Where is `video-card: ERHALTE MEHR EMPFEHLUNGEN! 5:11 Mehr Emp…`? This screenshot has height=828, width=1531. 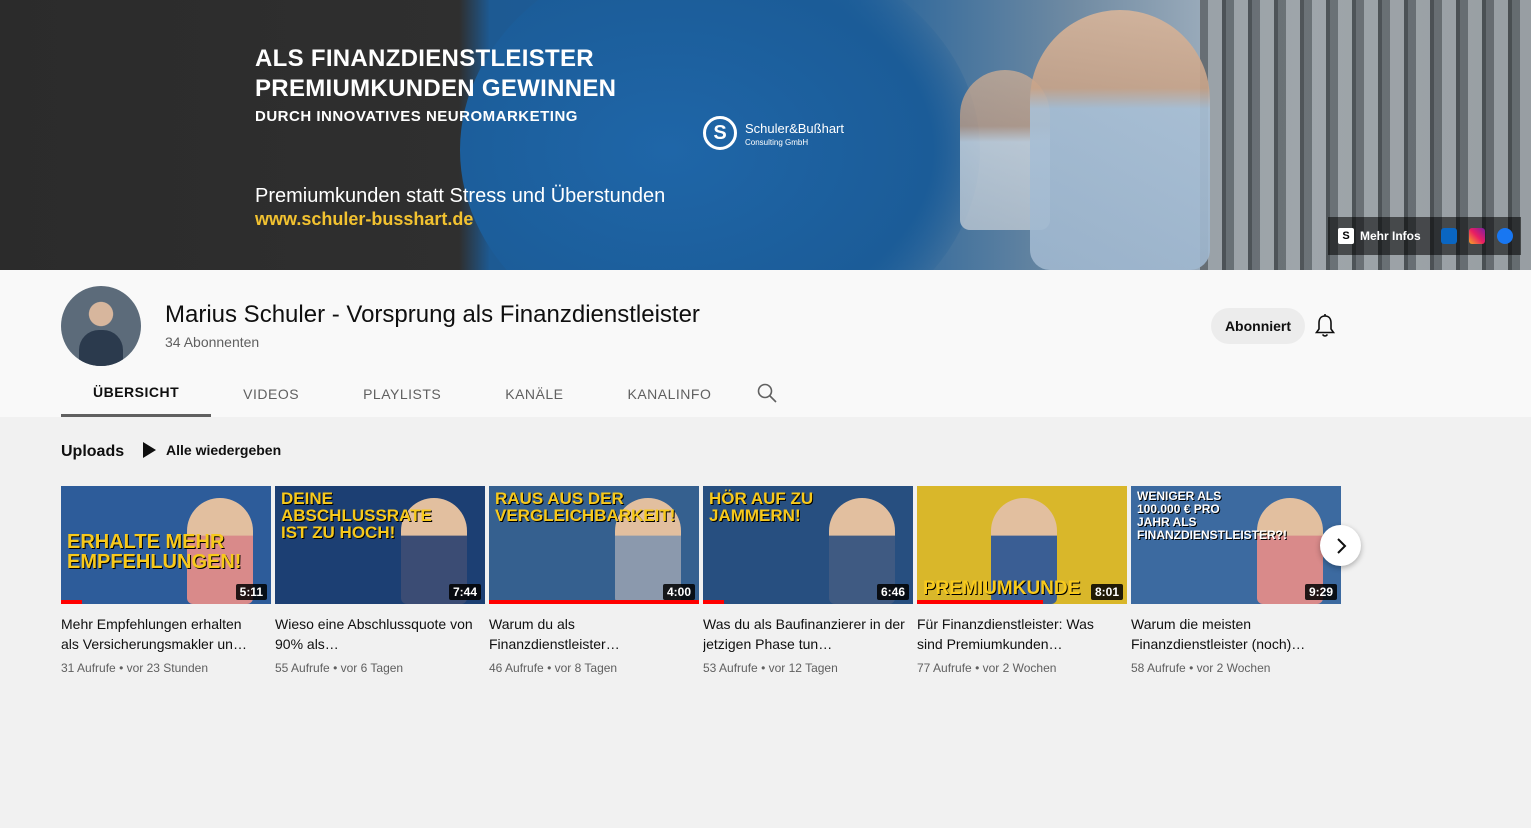 video-card: ERHALTE MEHR EMPFEHLUNGEN! 5:11 Mehr Emp… is located at coordinates (166, 580).